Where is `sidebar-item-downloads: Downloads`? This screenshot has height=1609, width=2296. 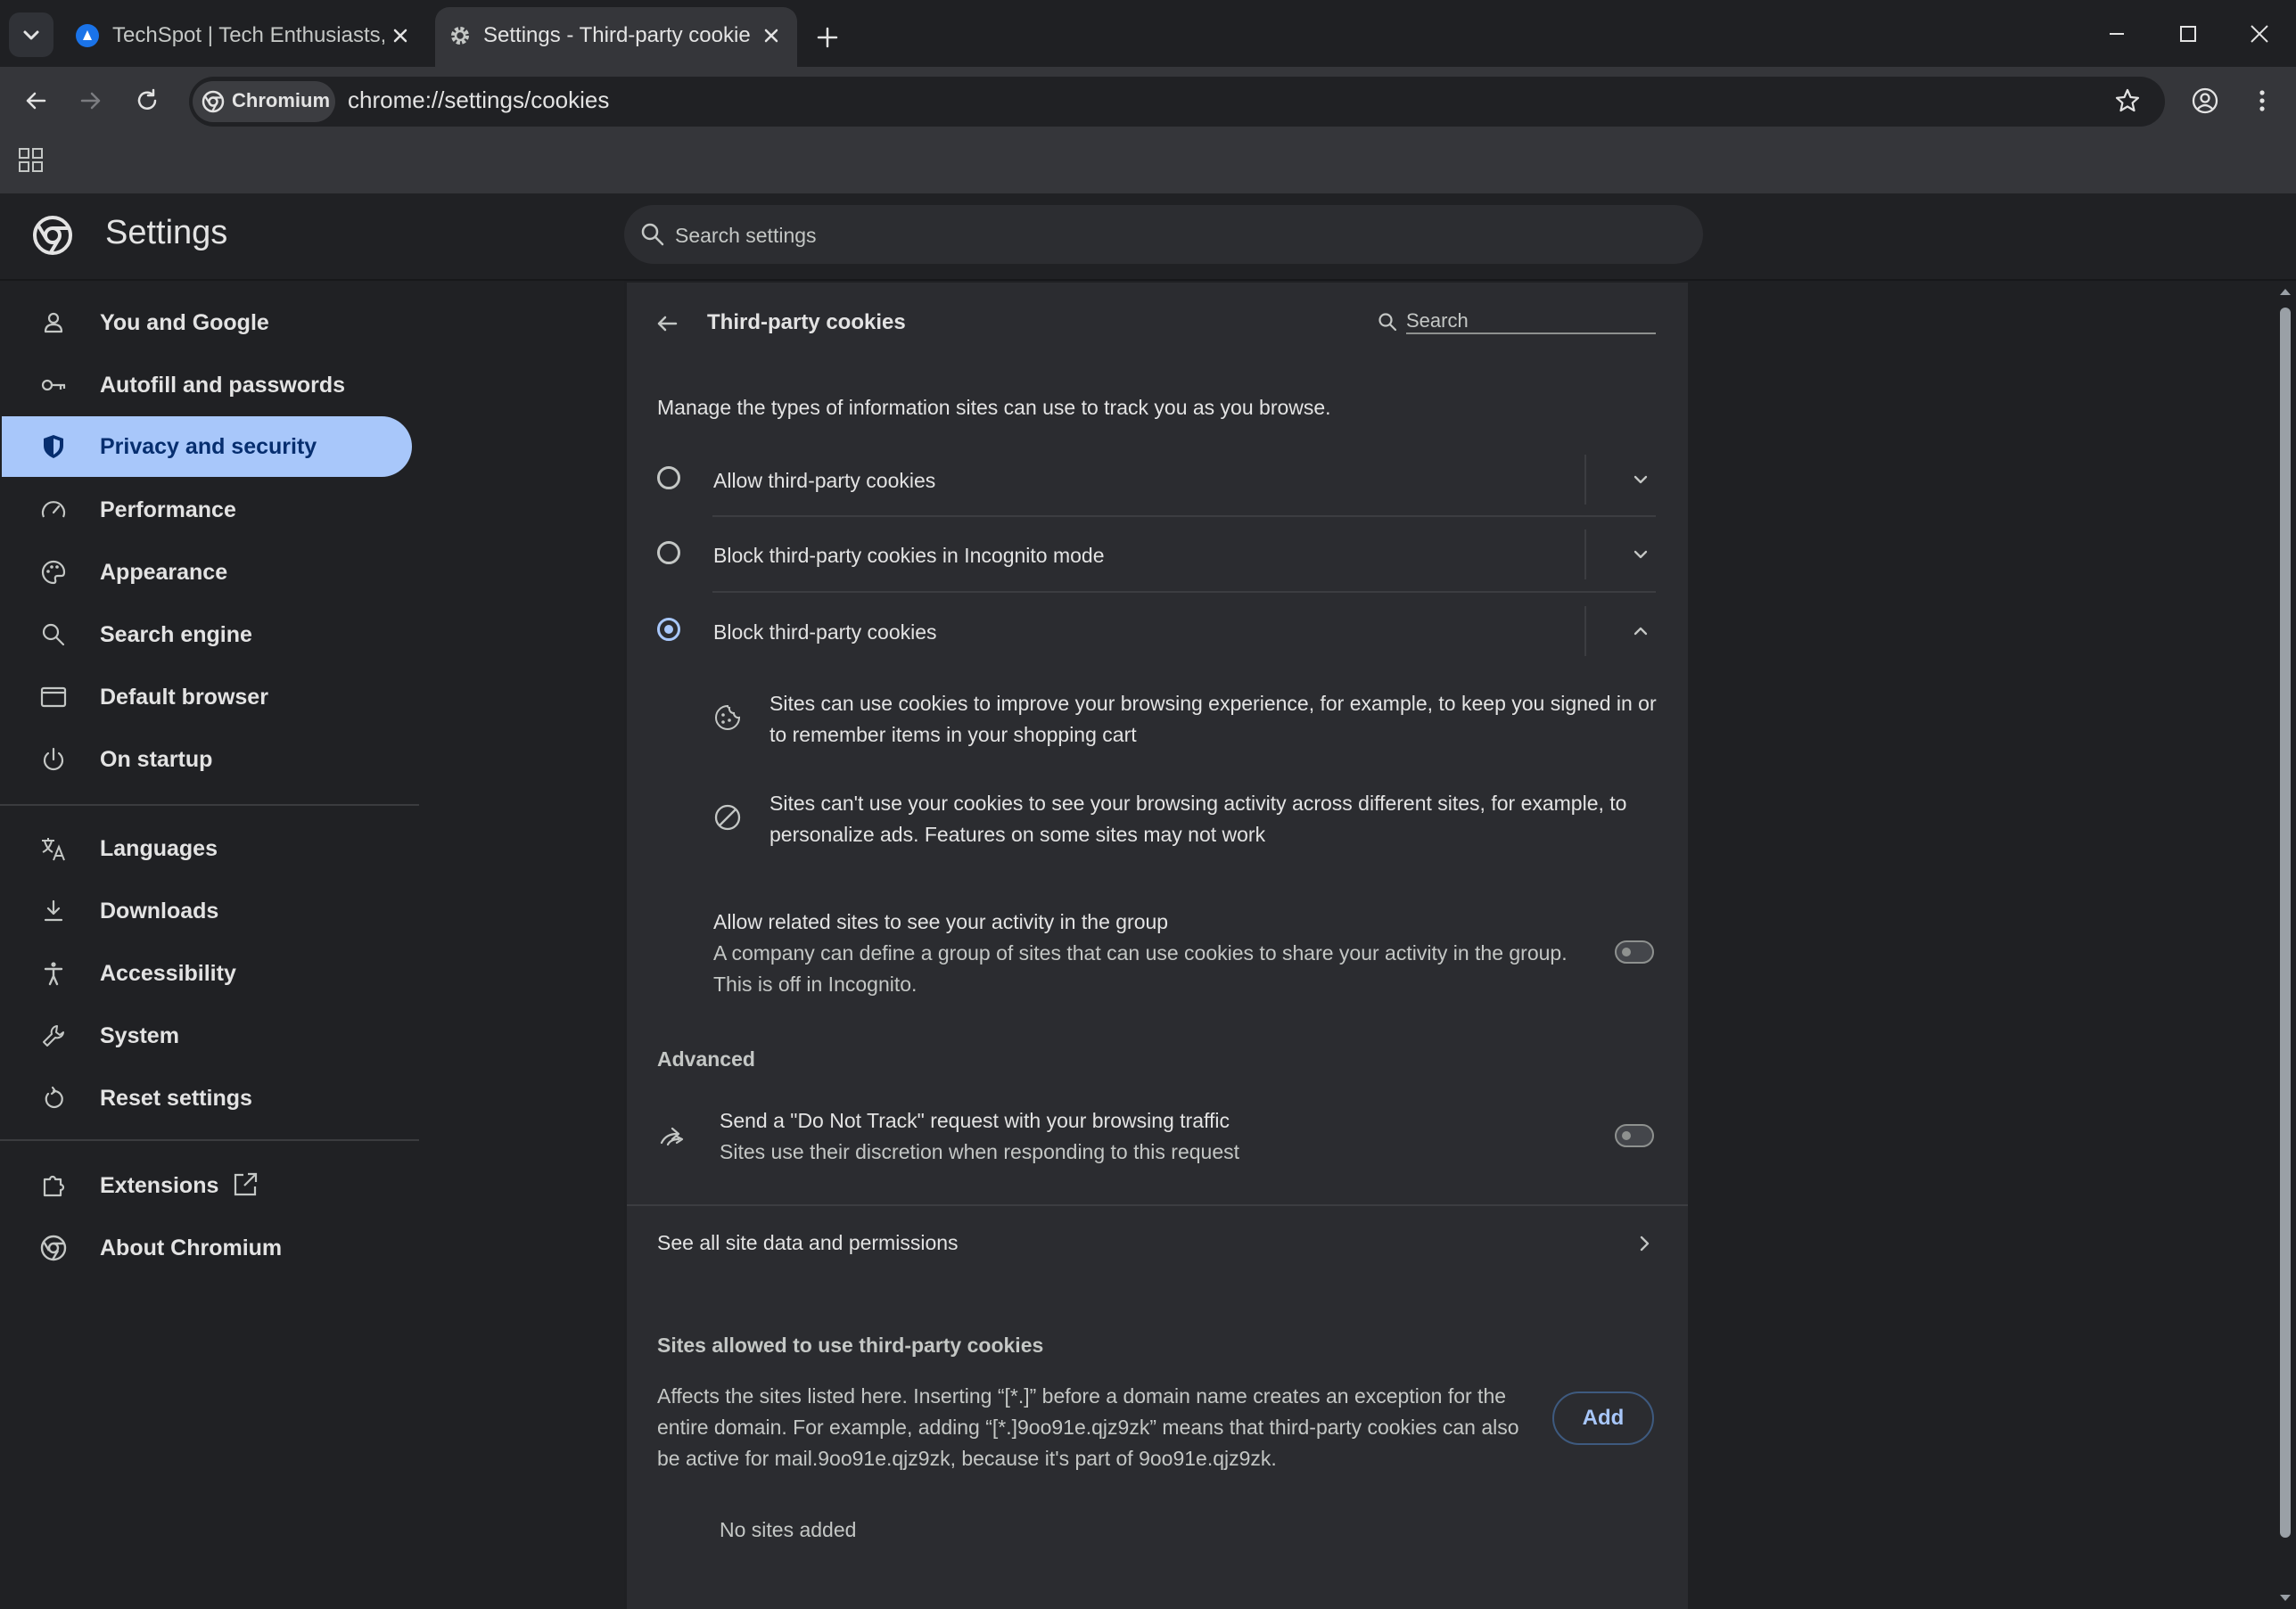 sidebar-item-downloads: Downloads is located at coordinates (207, 911).